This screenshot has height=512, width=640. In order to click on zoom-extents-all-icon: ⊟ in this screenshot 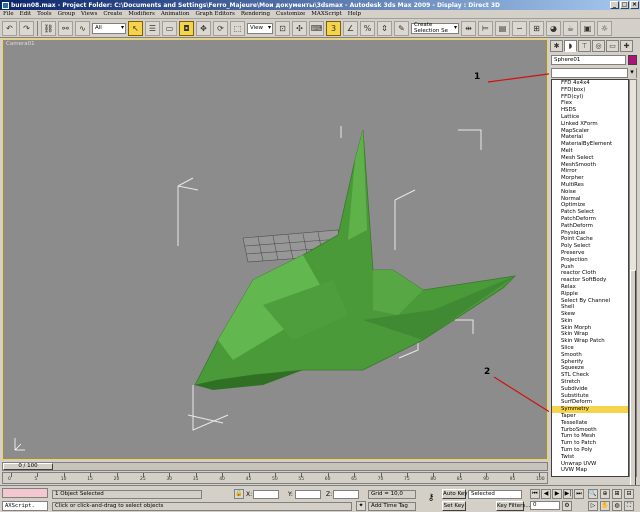, I will do `click(629, 494)`.